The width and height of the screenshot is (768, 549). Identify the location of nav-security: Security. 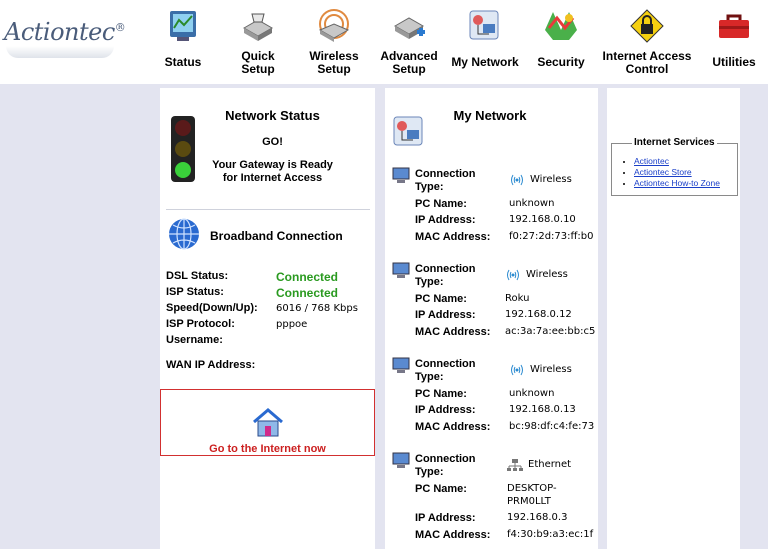
(561, 42).